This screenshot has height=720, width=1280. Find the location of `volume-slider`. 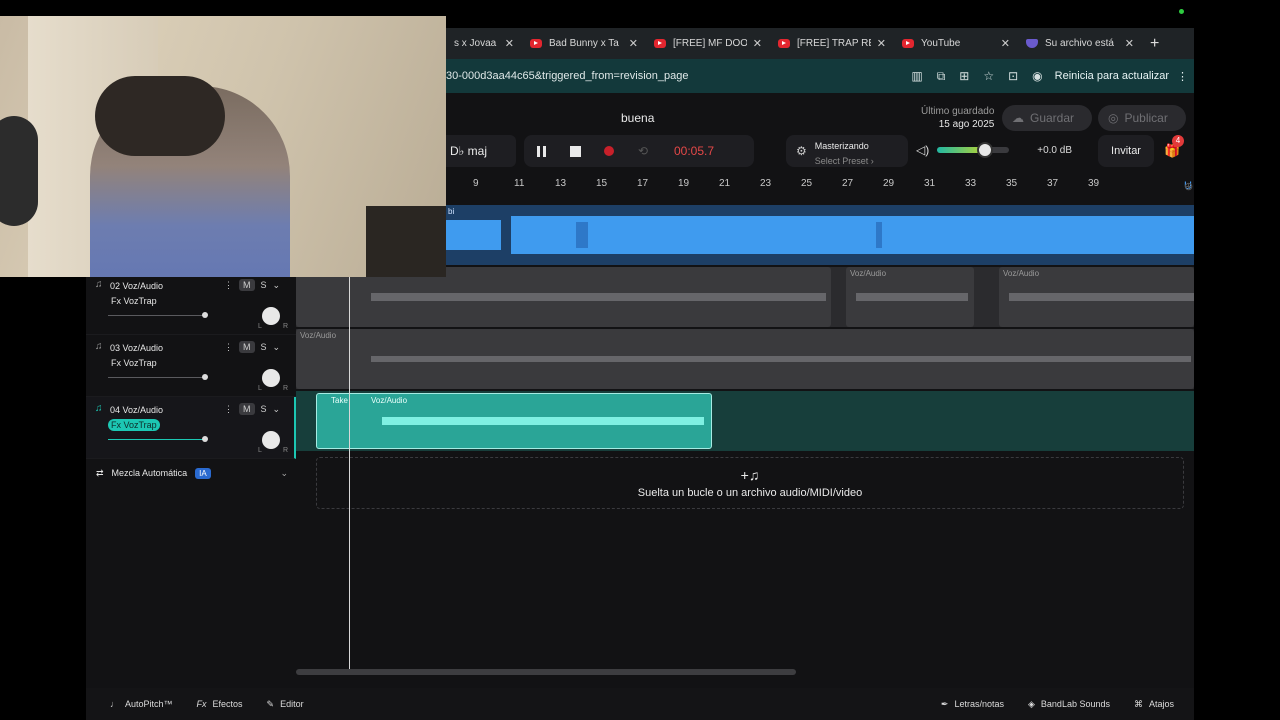

volume-slider is located at coordinates (973, 150).